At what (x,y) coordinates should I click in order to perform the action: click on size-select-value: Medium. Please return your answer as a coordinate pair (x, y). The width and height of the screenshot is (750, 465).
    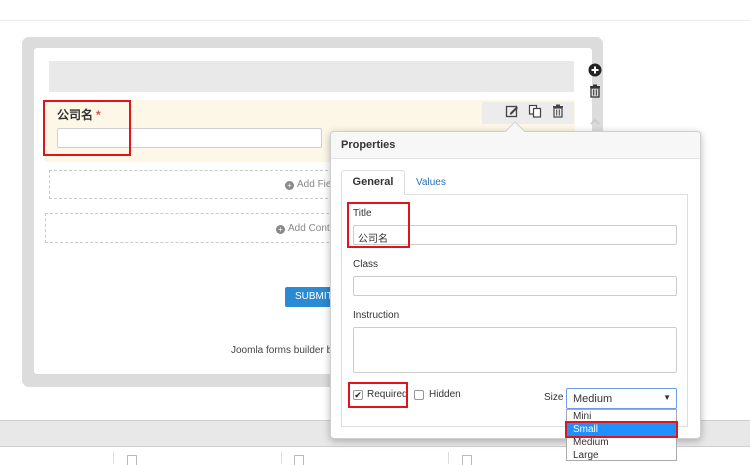
    Looking at the image, I should click on (593, 399).